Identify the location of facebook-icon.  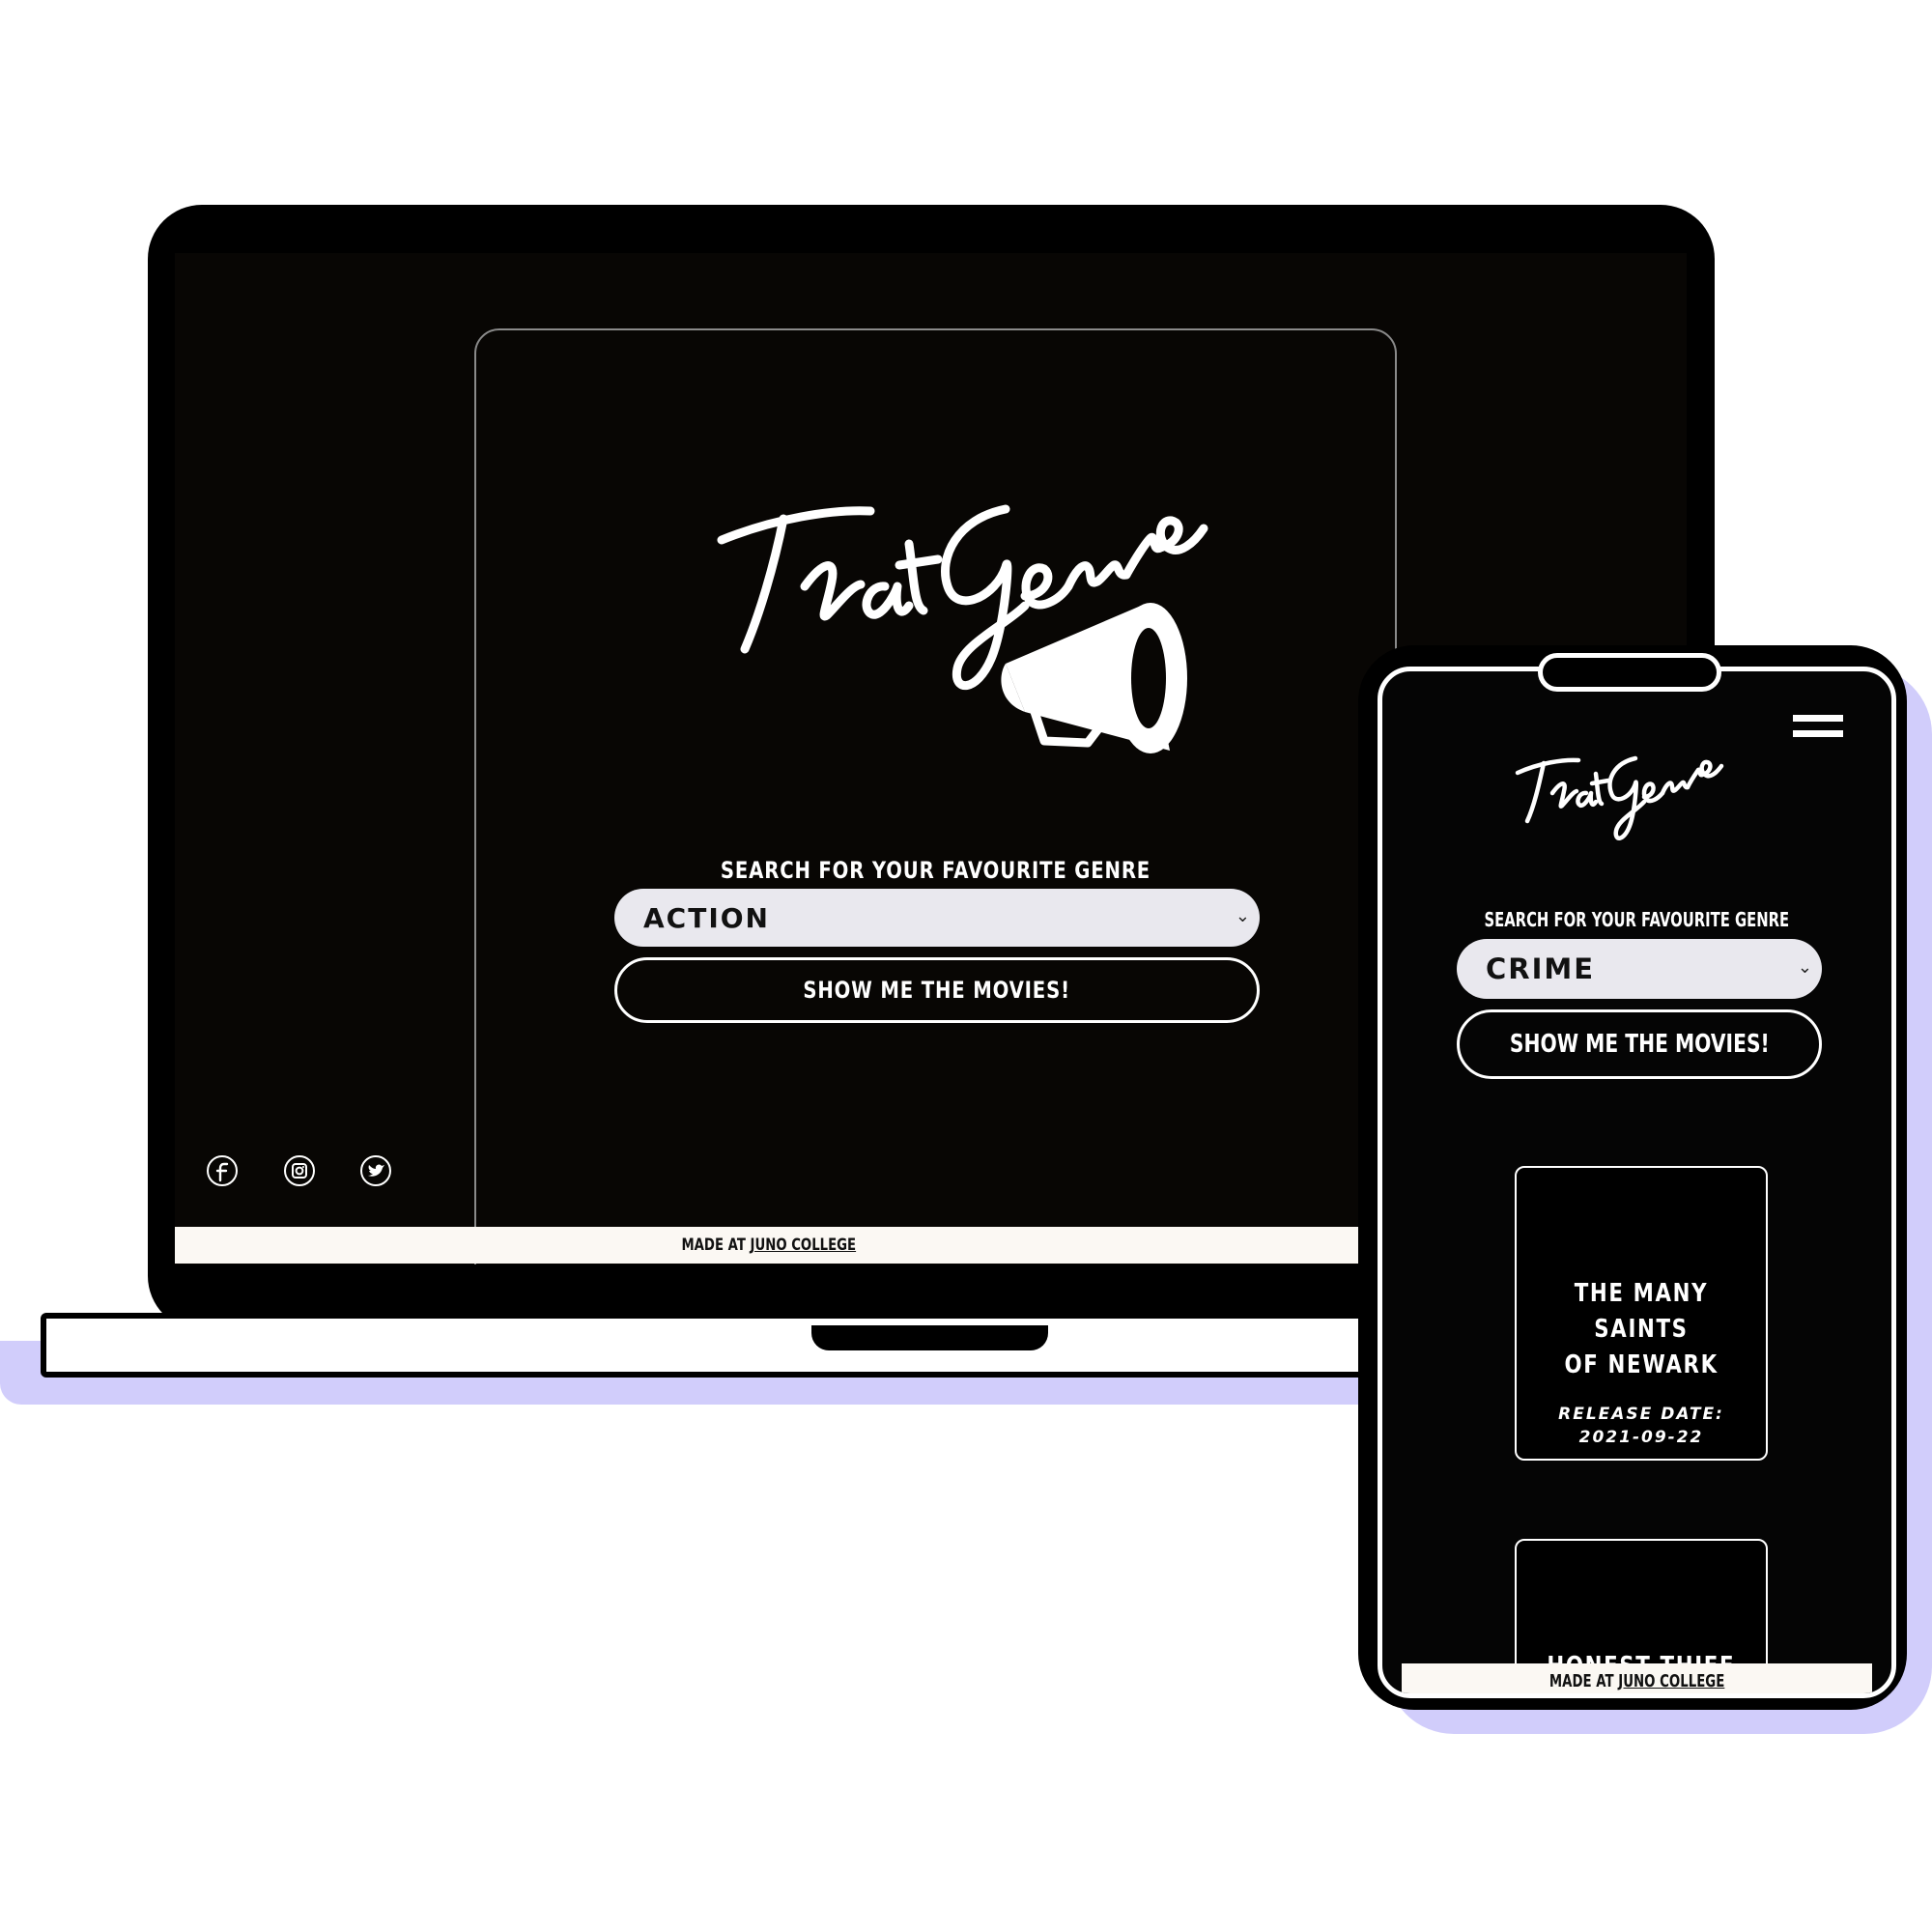
(222, 1170).